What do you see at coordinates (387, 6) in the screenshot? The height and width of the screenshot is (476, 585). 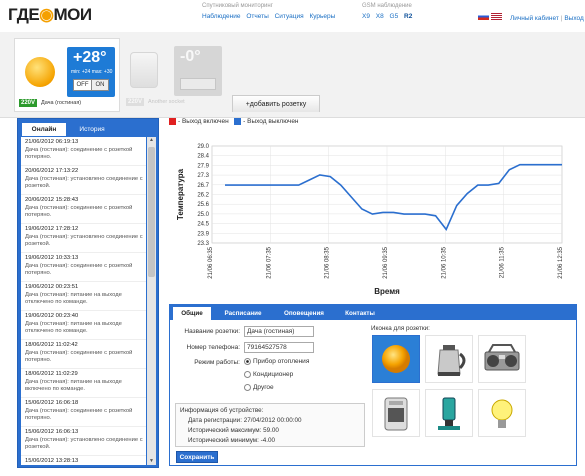 I see `gsm-title: GSM наблюдение` at bounding box center [387, 6].